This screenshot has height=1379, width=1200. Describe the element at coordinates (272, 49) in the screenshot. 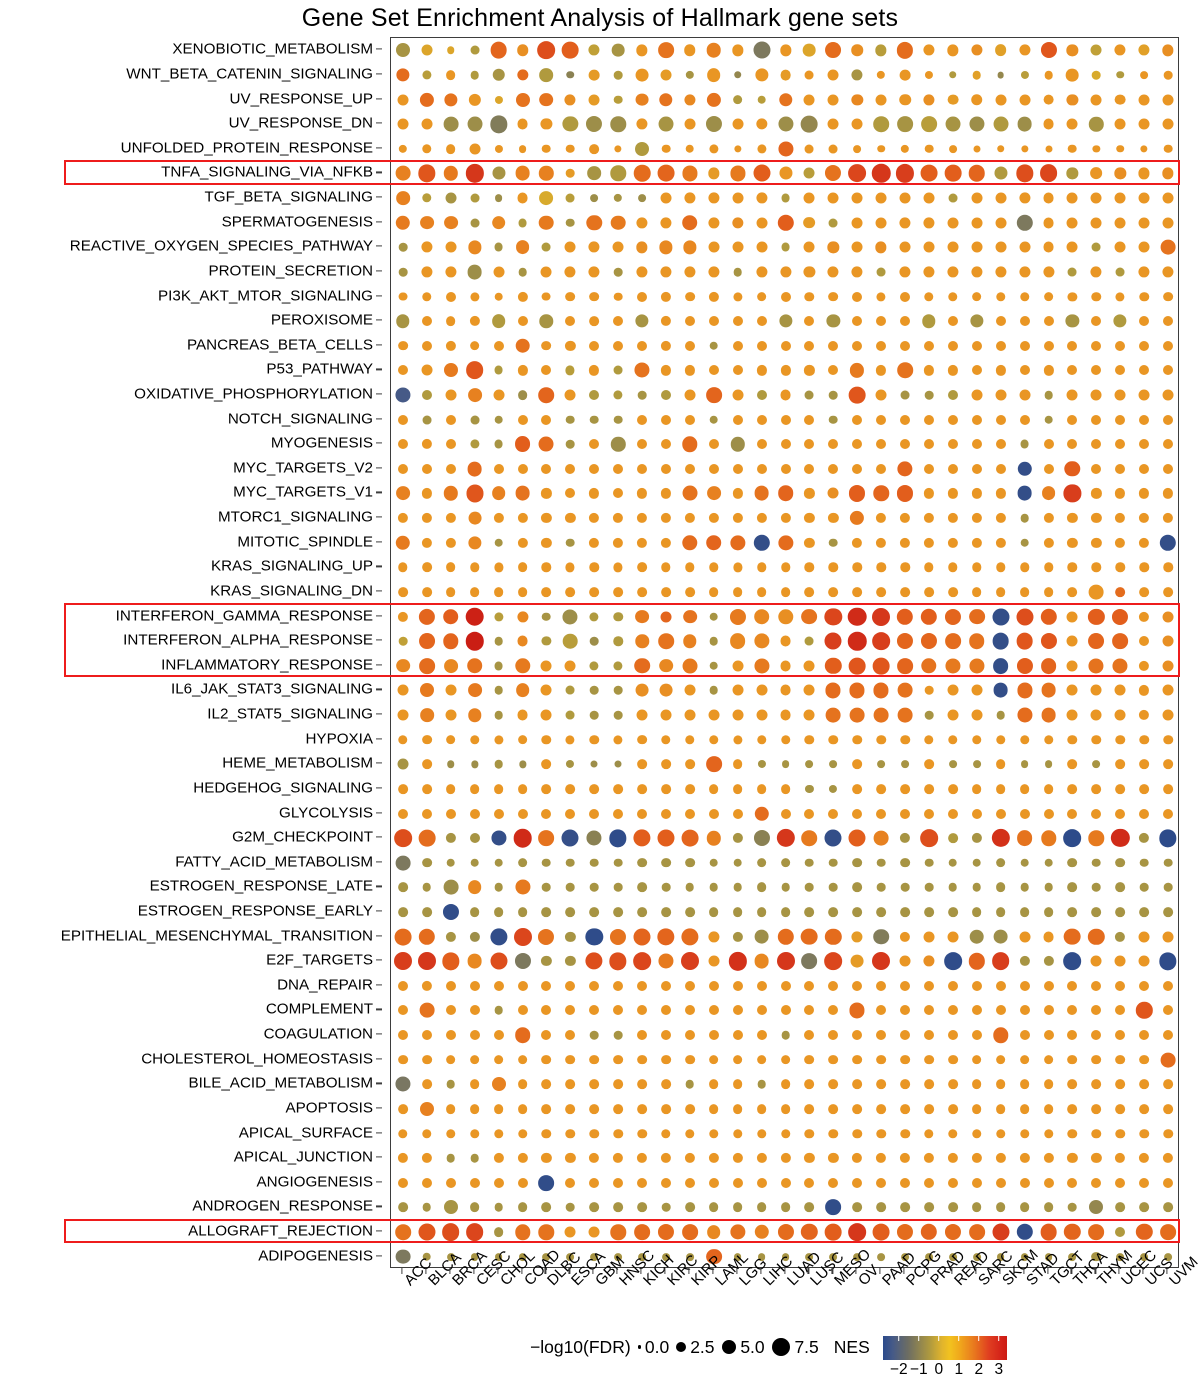

I see `y-tick-label: XENOBIOTIC_METABOLISM` at that location.